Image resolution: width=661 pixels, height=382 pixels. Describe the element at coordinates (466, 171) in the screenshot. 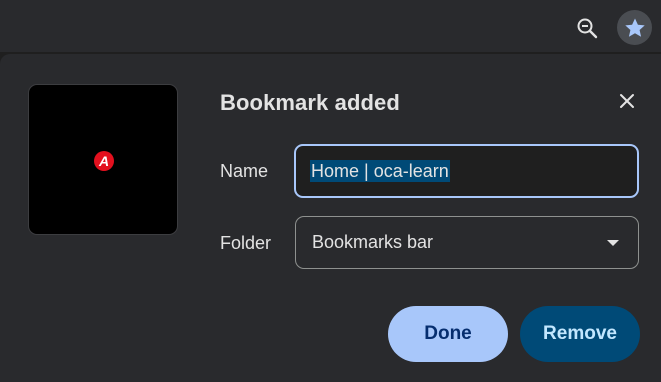

I see `name-input: Home | oca-learn` at that location.